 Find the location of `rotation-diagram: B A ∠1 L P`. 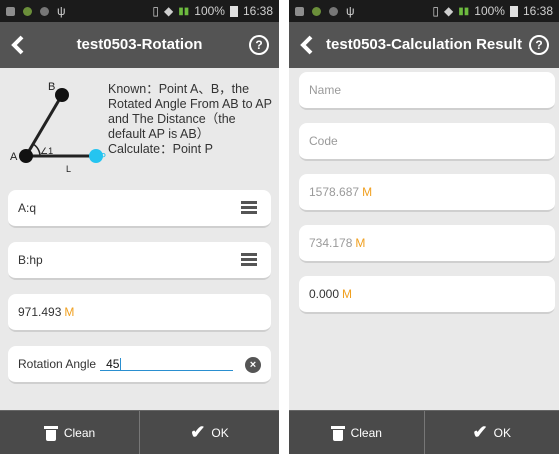

rotation-diagram: B A ∠1 L P is located at coordinates (58, 127).